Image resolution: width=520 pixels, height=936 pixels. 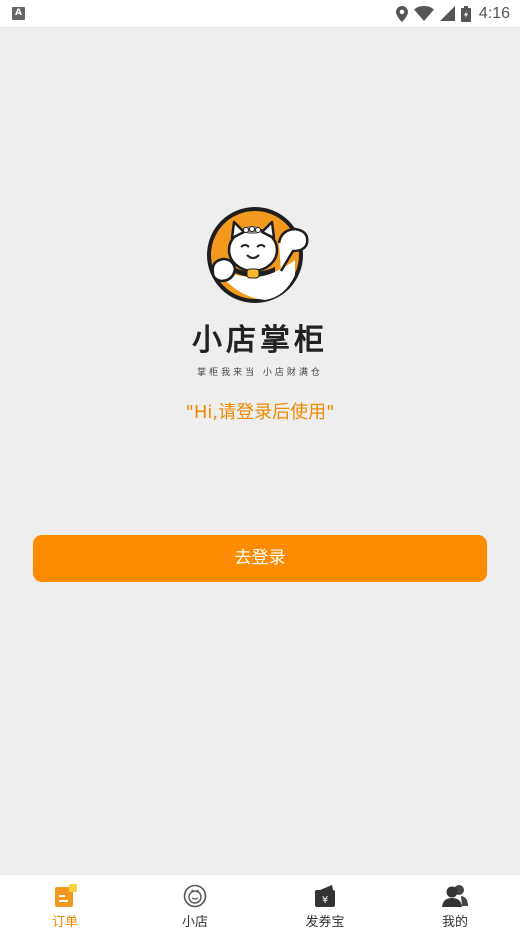 I want to click on tab-mine: 我的, so click(x=455, y=905).